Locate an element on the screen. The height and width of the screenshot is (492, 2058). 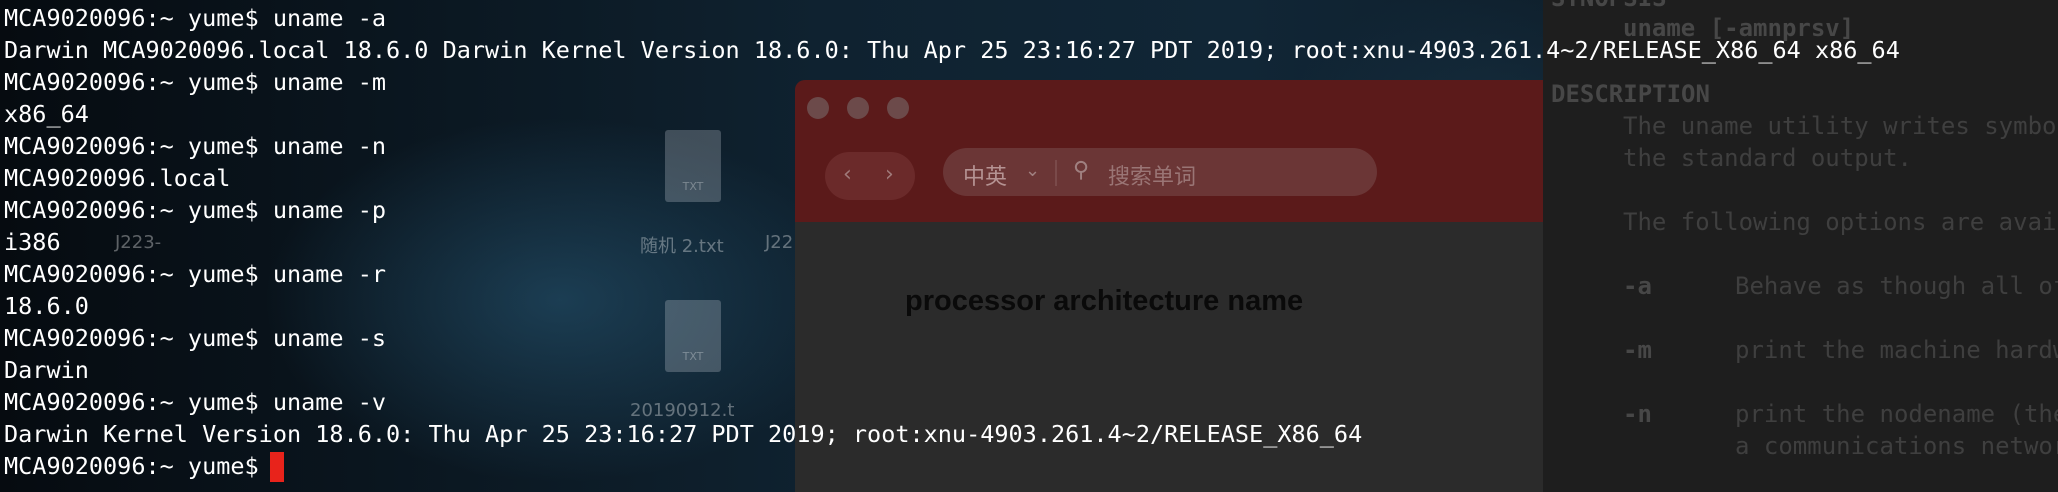
terminal-line: Darwin is located at coordinates (46, 370).